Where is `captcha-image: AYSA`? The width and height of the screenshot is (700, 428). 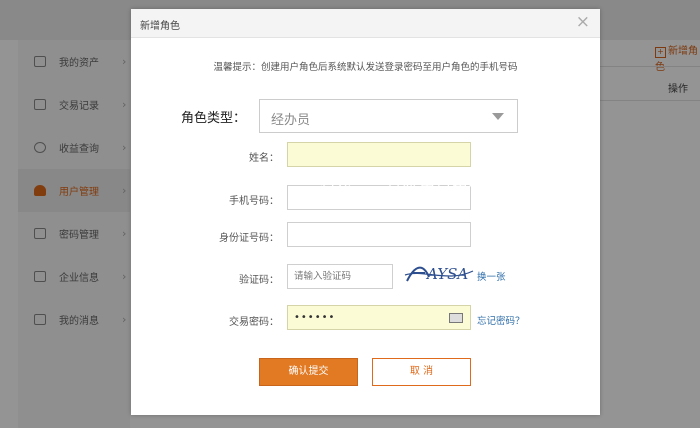 captcha-image: AYSA is located at coordinates (439, 274).